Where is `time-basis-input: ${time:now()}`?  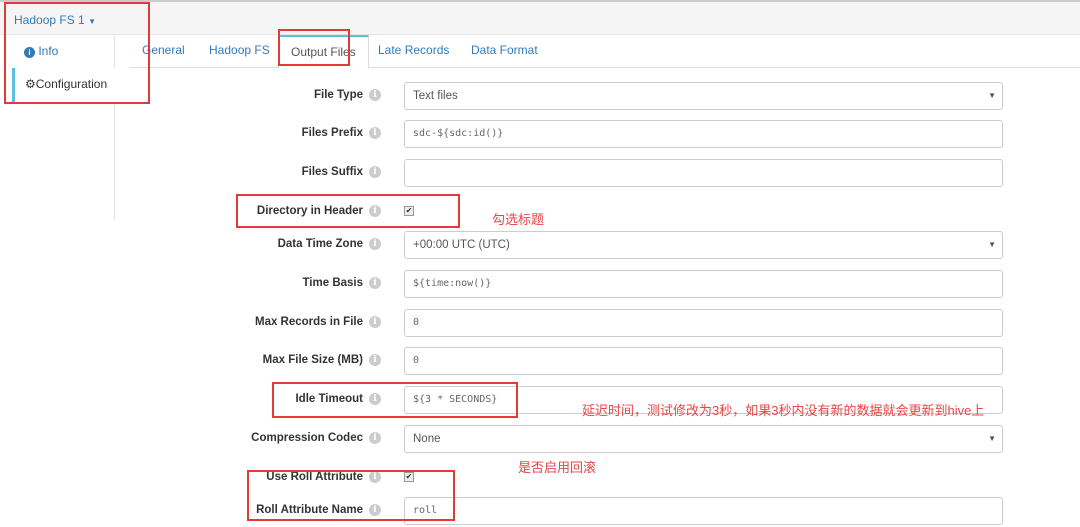
time-basis-input: ${time:now()} is located at coordinates (703, 284).